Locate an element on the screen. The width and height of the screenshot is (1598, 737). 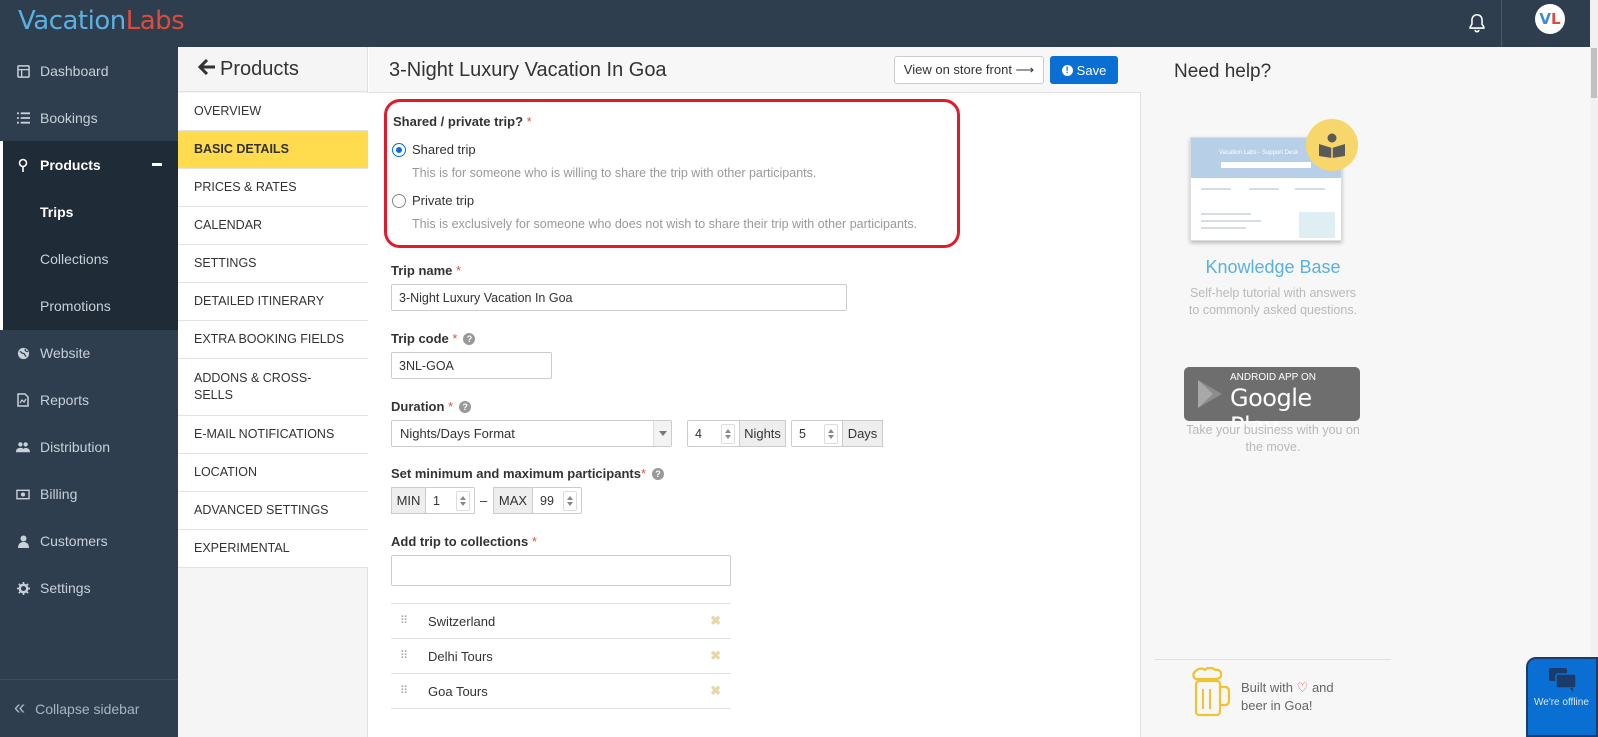
double-chevron-left-icon: « is located at coordinates (20, 708).